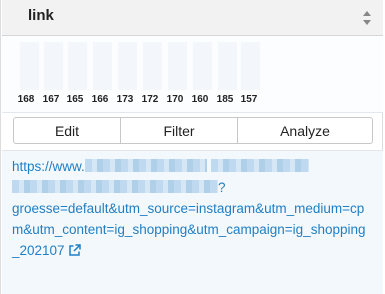 The width and height of the screenshot is (385, 294). Describe the element at coordinates (67, 130) in the screenshot. I see `edit-button: Edit` at that location.